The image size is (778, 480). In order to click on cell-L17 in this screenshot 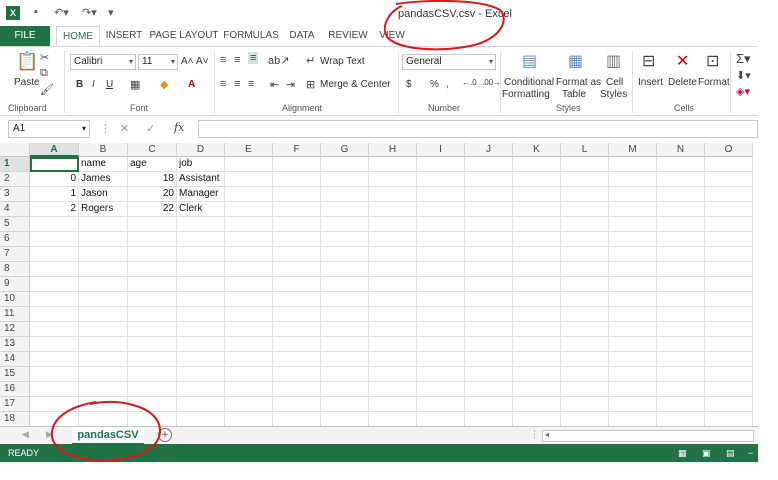, I will do `click(585, 404)`.